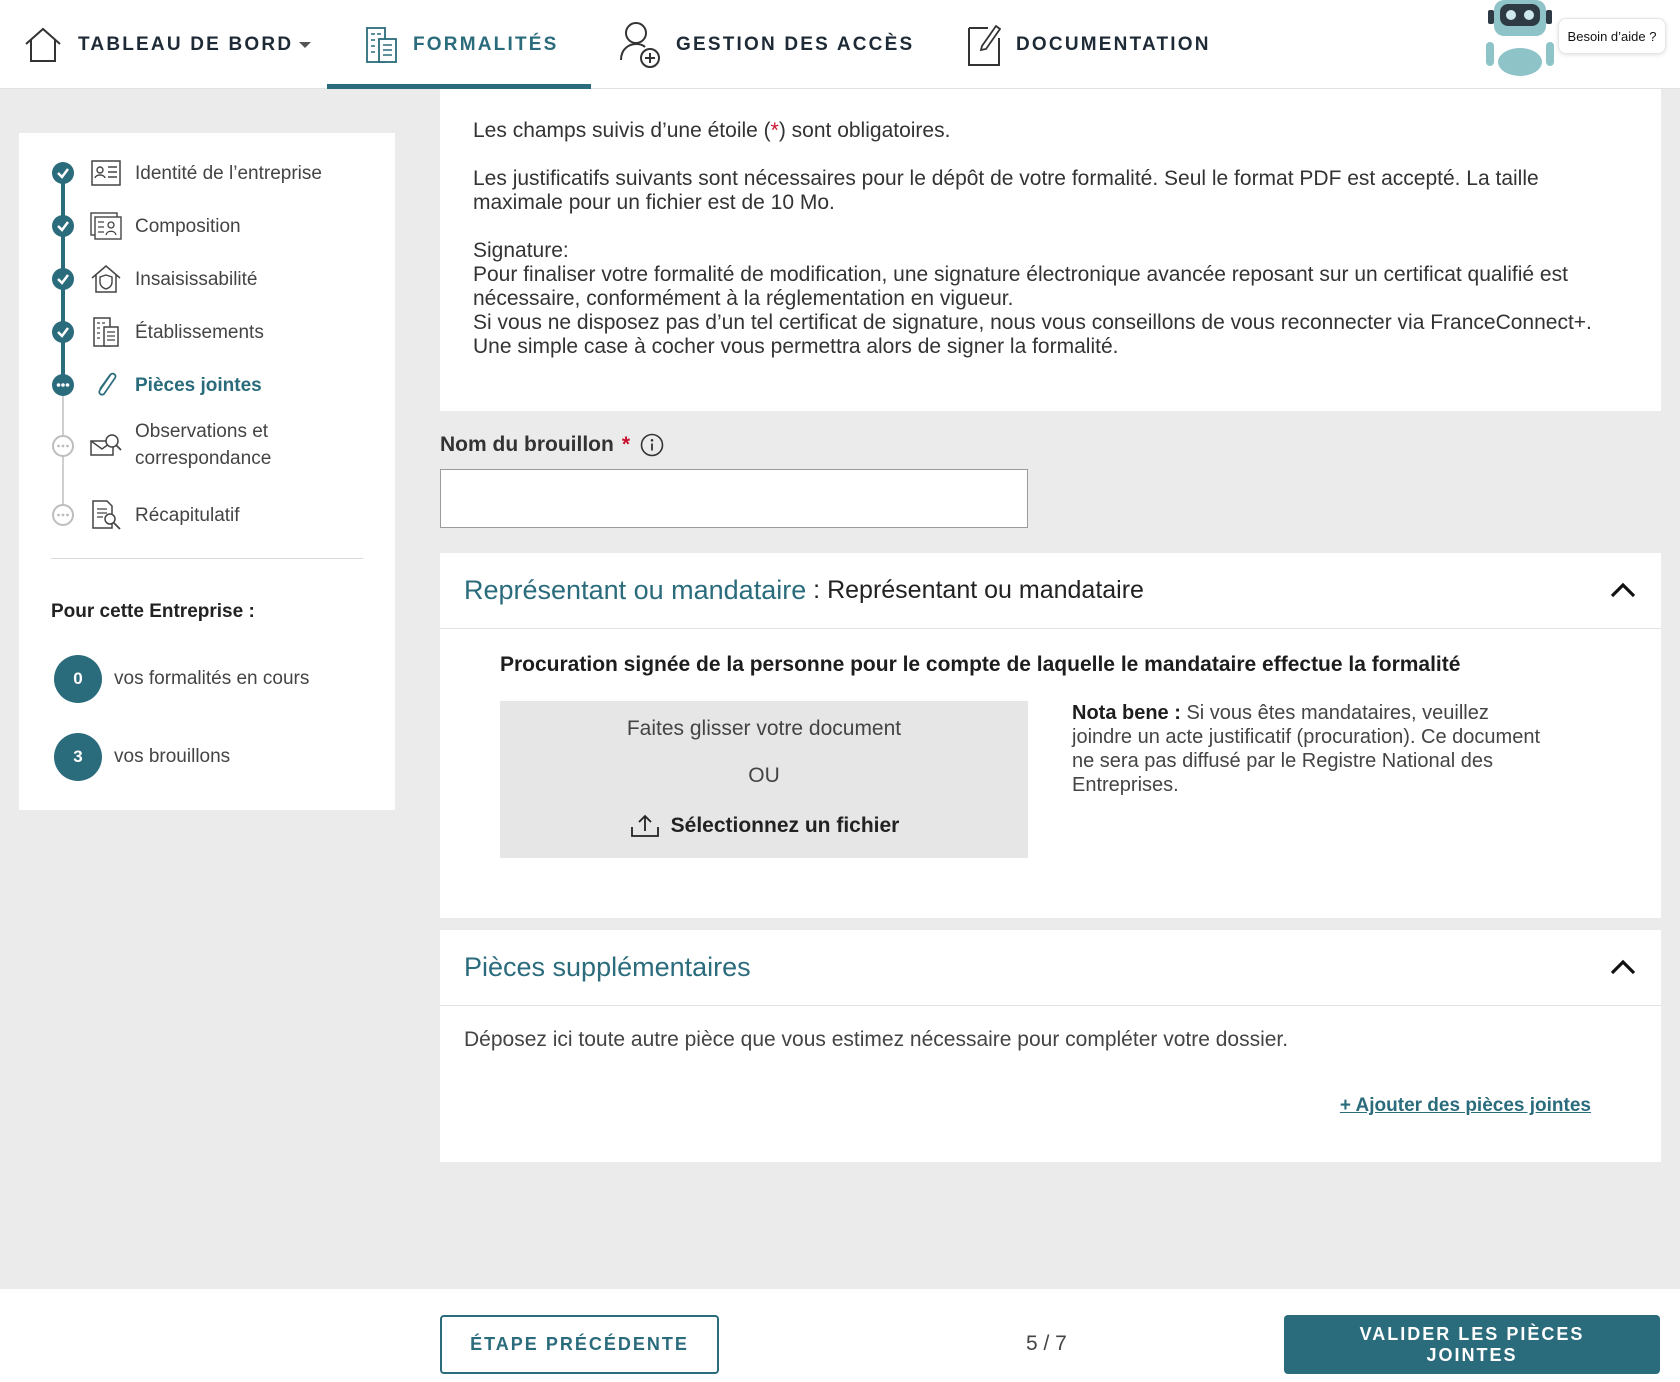  Describe the element at coordinates (527, 444) in the screenshot. I see `draft-name-label-text: Nom du brouillon` at that location.